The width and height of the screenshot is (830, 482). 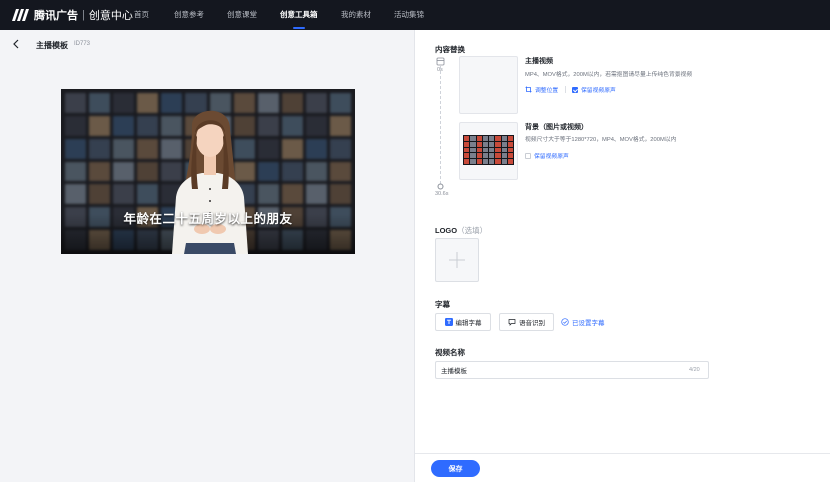 I want to click on subtitle-status-label: 已设置字幕, so click(x=588, y=323).